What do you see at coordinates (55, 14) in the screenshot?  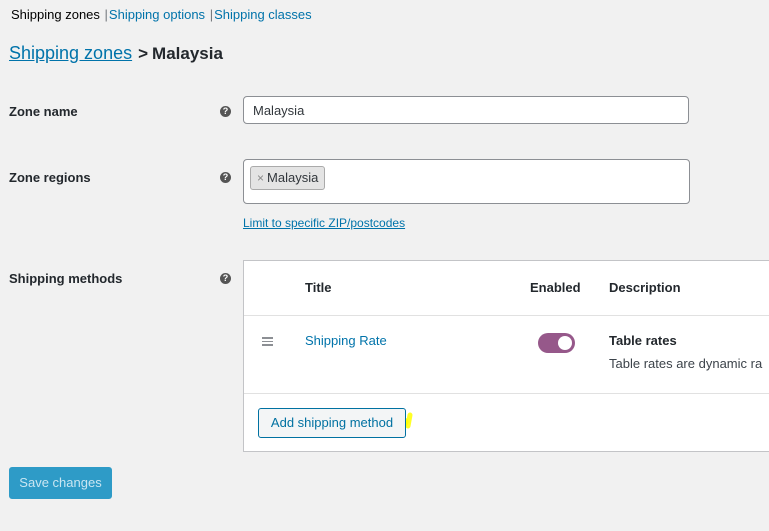 I see `subnav-current-shipping-zones: Shipping zones` at bounding box center [55, 14].